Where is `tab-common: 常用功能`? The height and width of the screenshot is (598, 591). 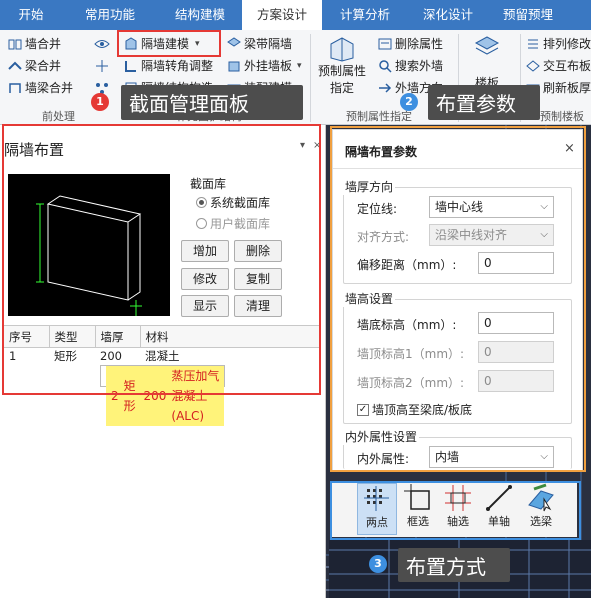 tab-common: 常用功能 is located at coordinates (110, 15).